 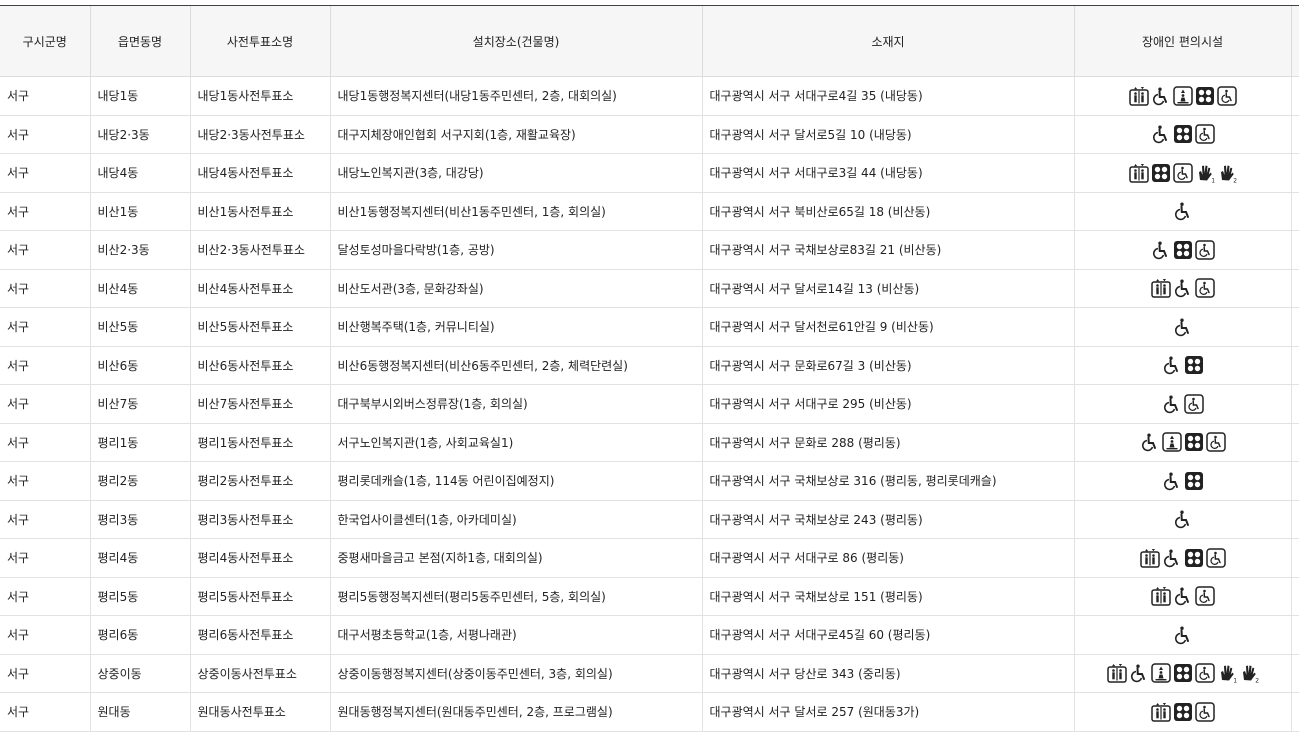 I want to click on cell-dong: 평리6동, so click(x=140, y=635).